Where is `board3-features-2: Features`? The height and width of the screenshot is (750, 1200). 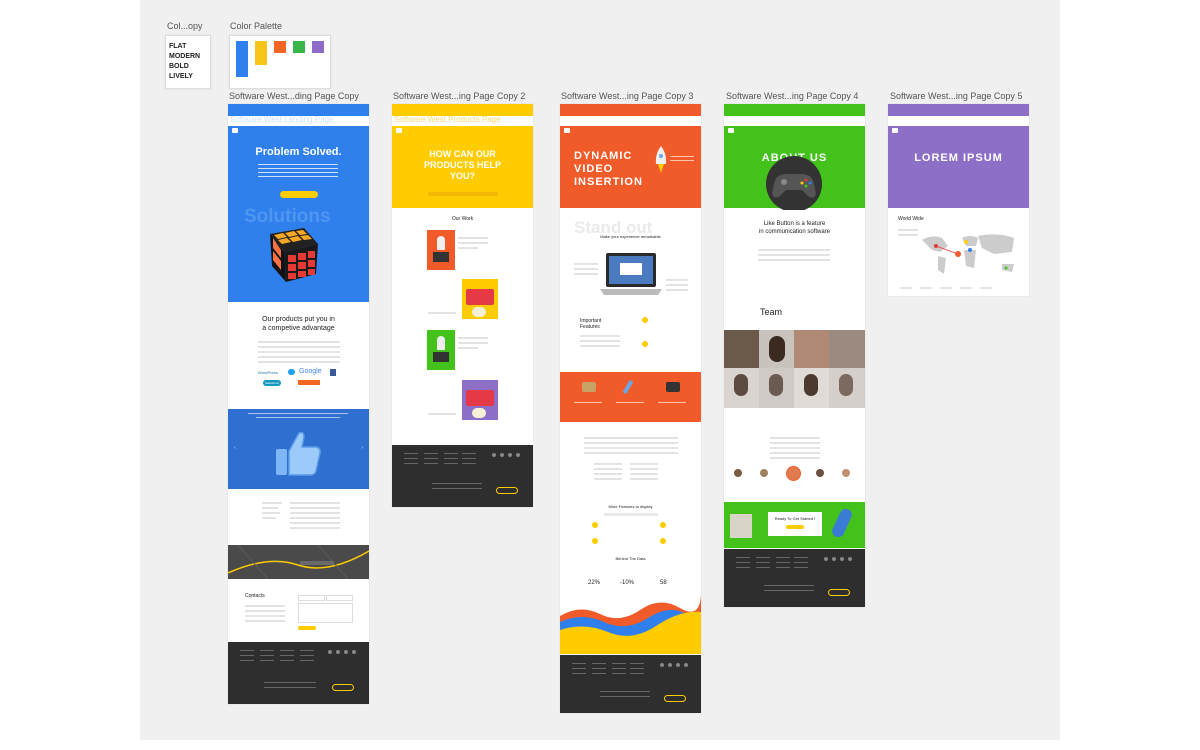
board3-features-2: Features is located at coordinates (590, 327).